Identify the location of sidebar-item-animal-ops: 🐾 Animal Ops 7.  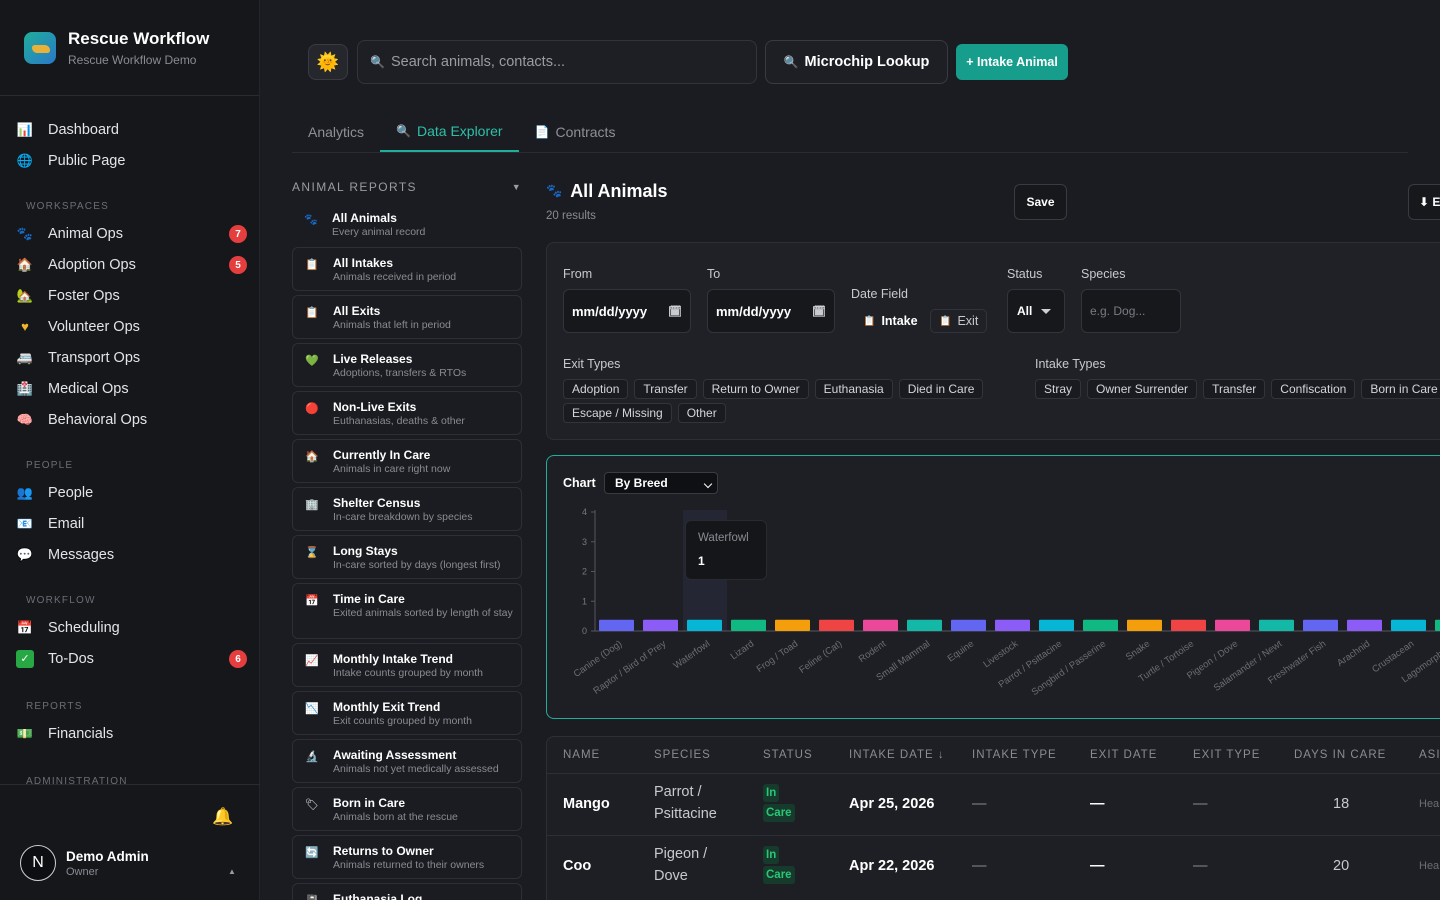
(129, 233).